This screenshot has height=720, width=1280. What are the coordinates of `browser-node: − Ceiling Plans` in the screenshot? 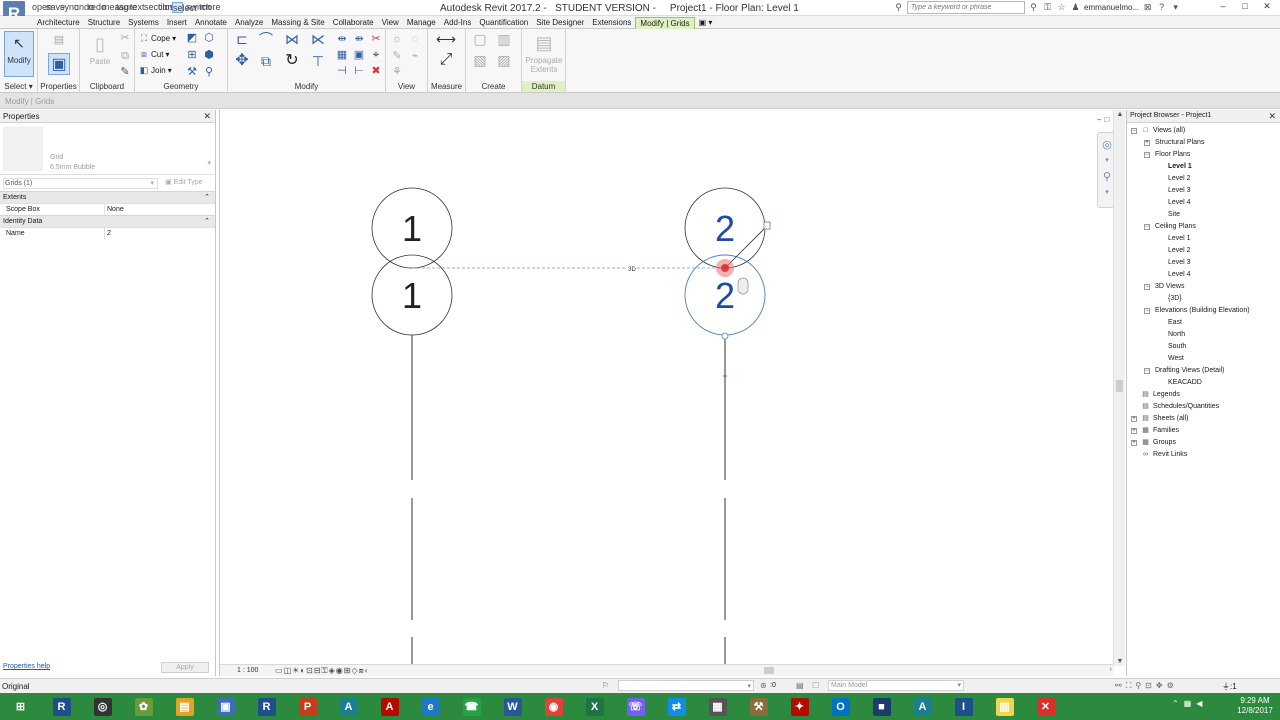 It's located at (1203, 227).